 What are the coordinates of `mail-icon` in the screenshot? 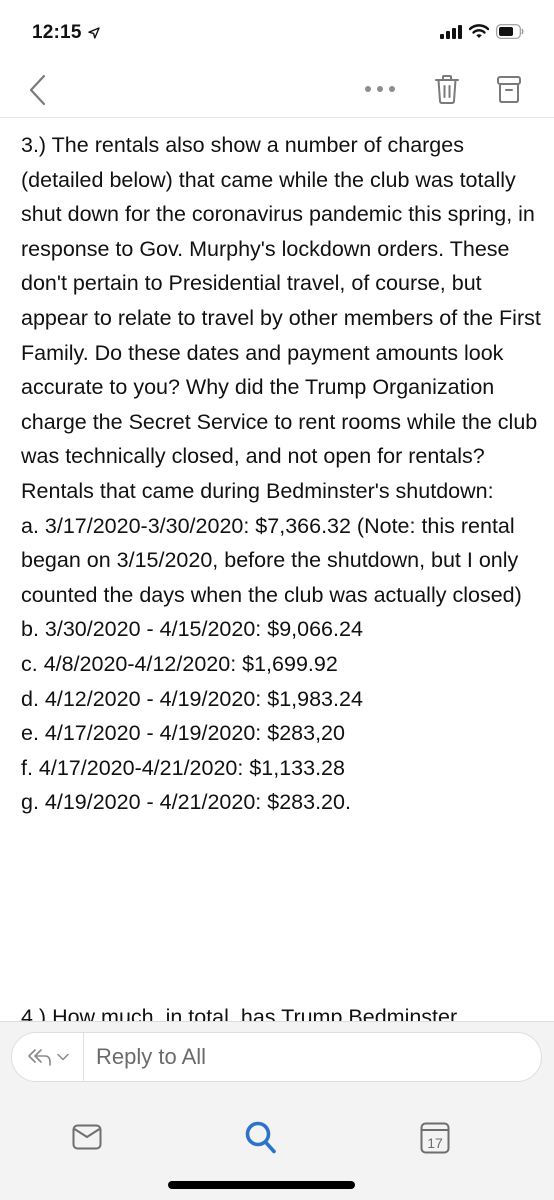 It's located at (87, 1137).